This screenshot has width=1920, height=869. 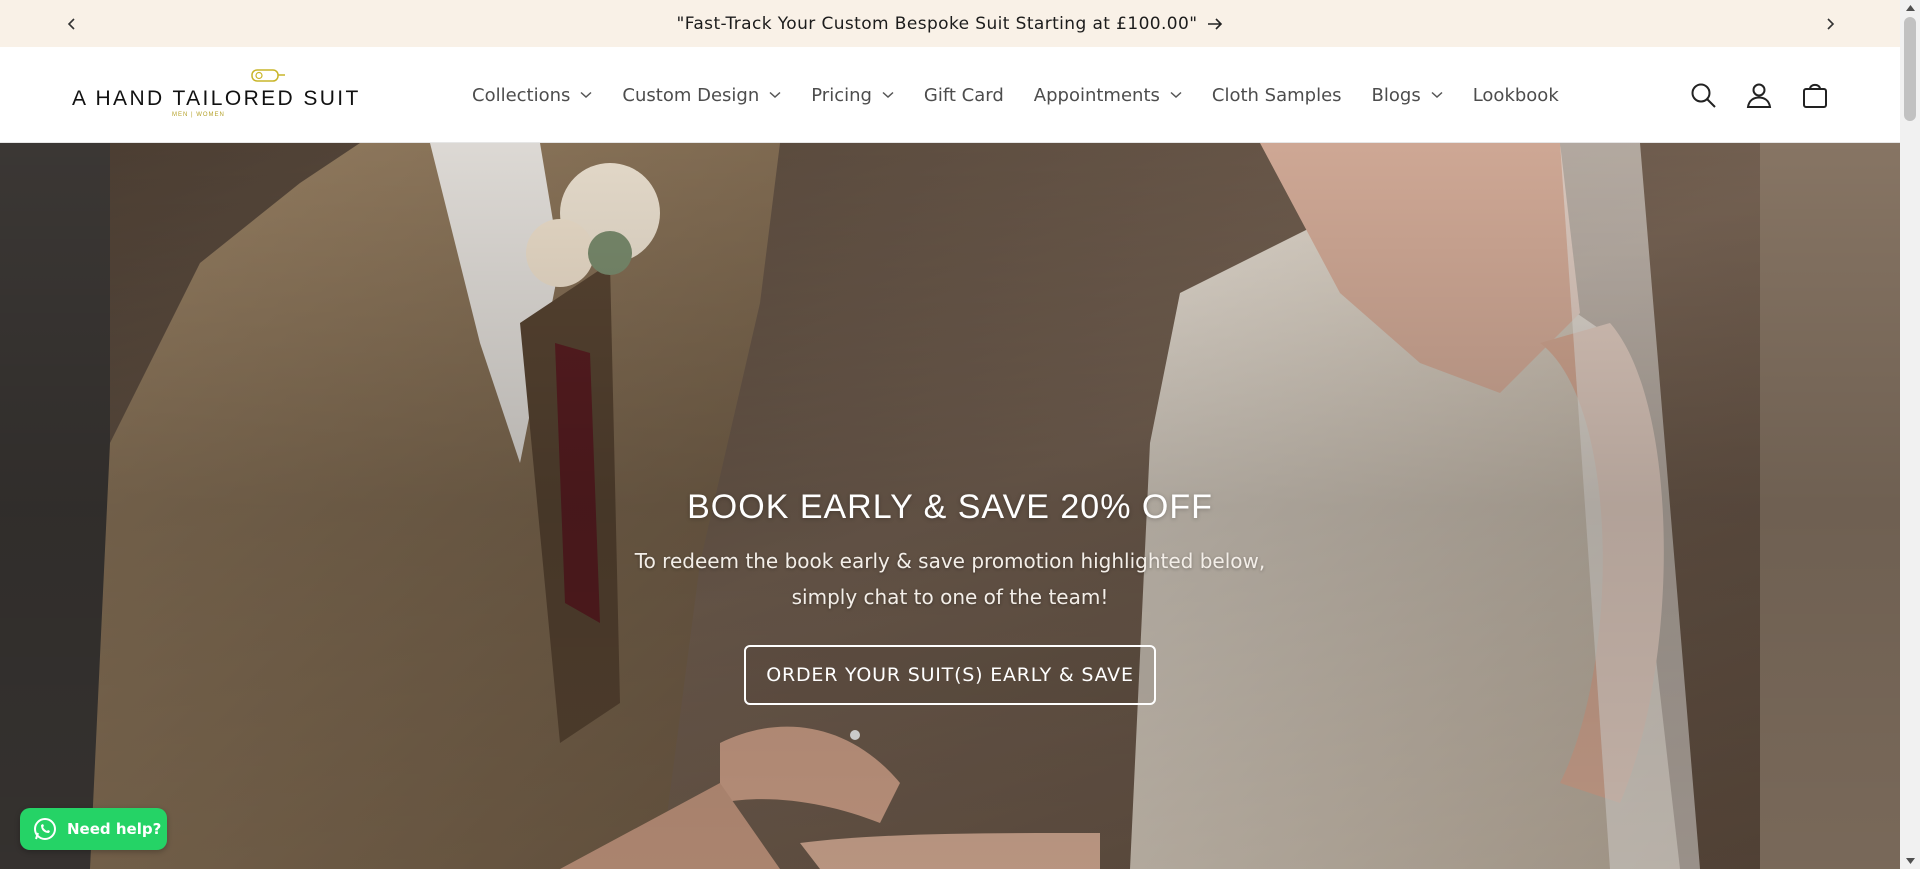 What do you see at coordinates (841, 95) in the screenshot?
I see `nav-label: Pricing` at bounding box center [841, 95].